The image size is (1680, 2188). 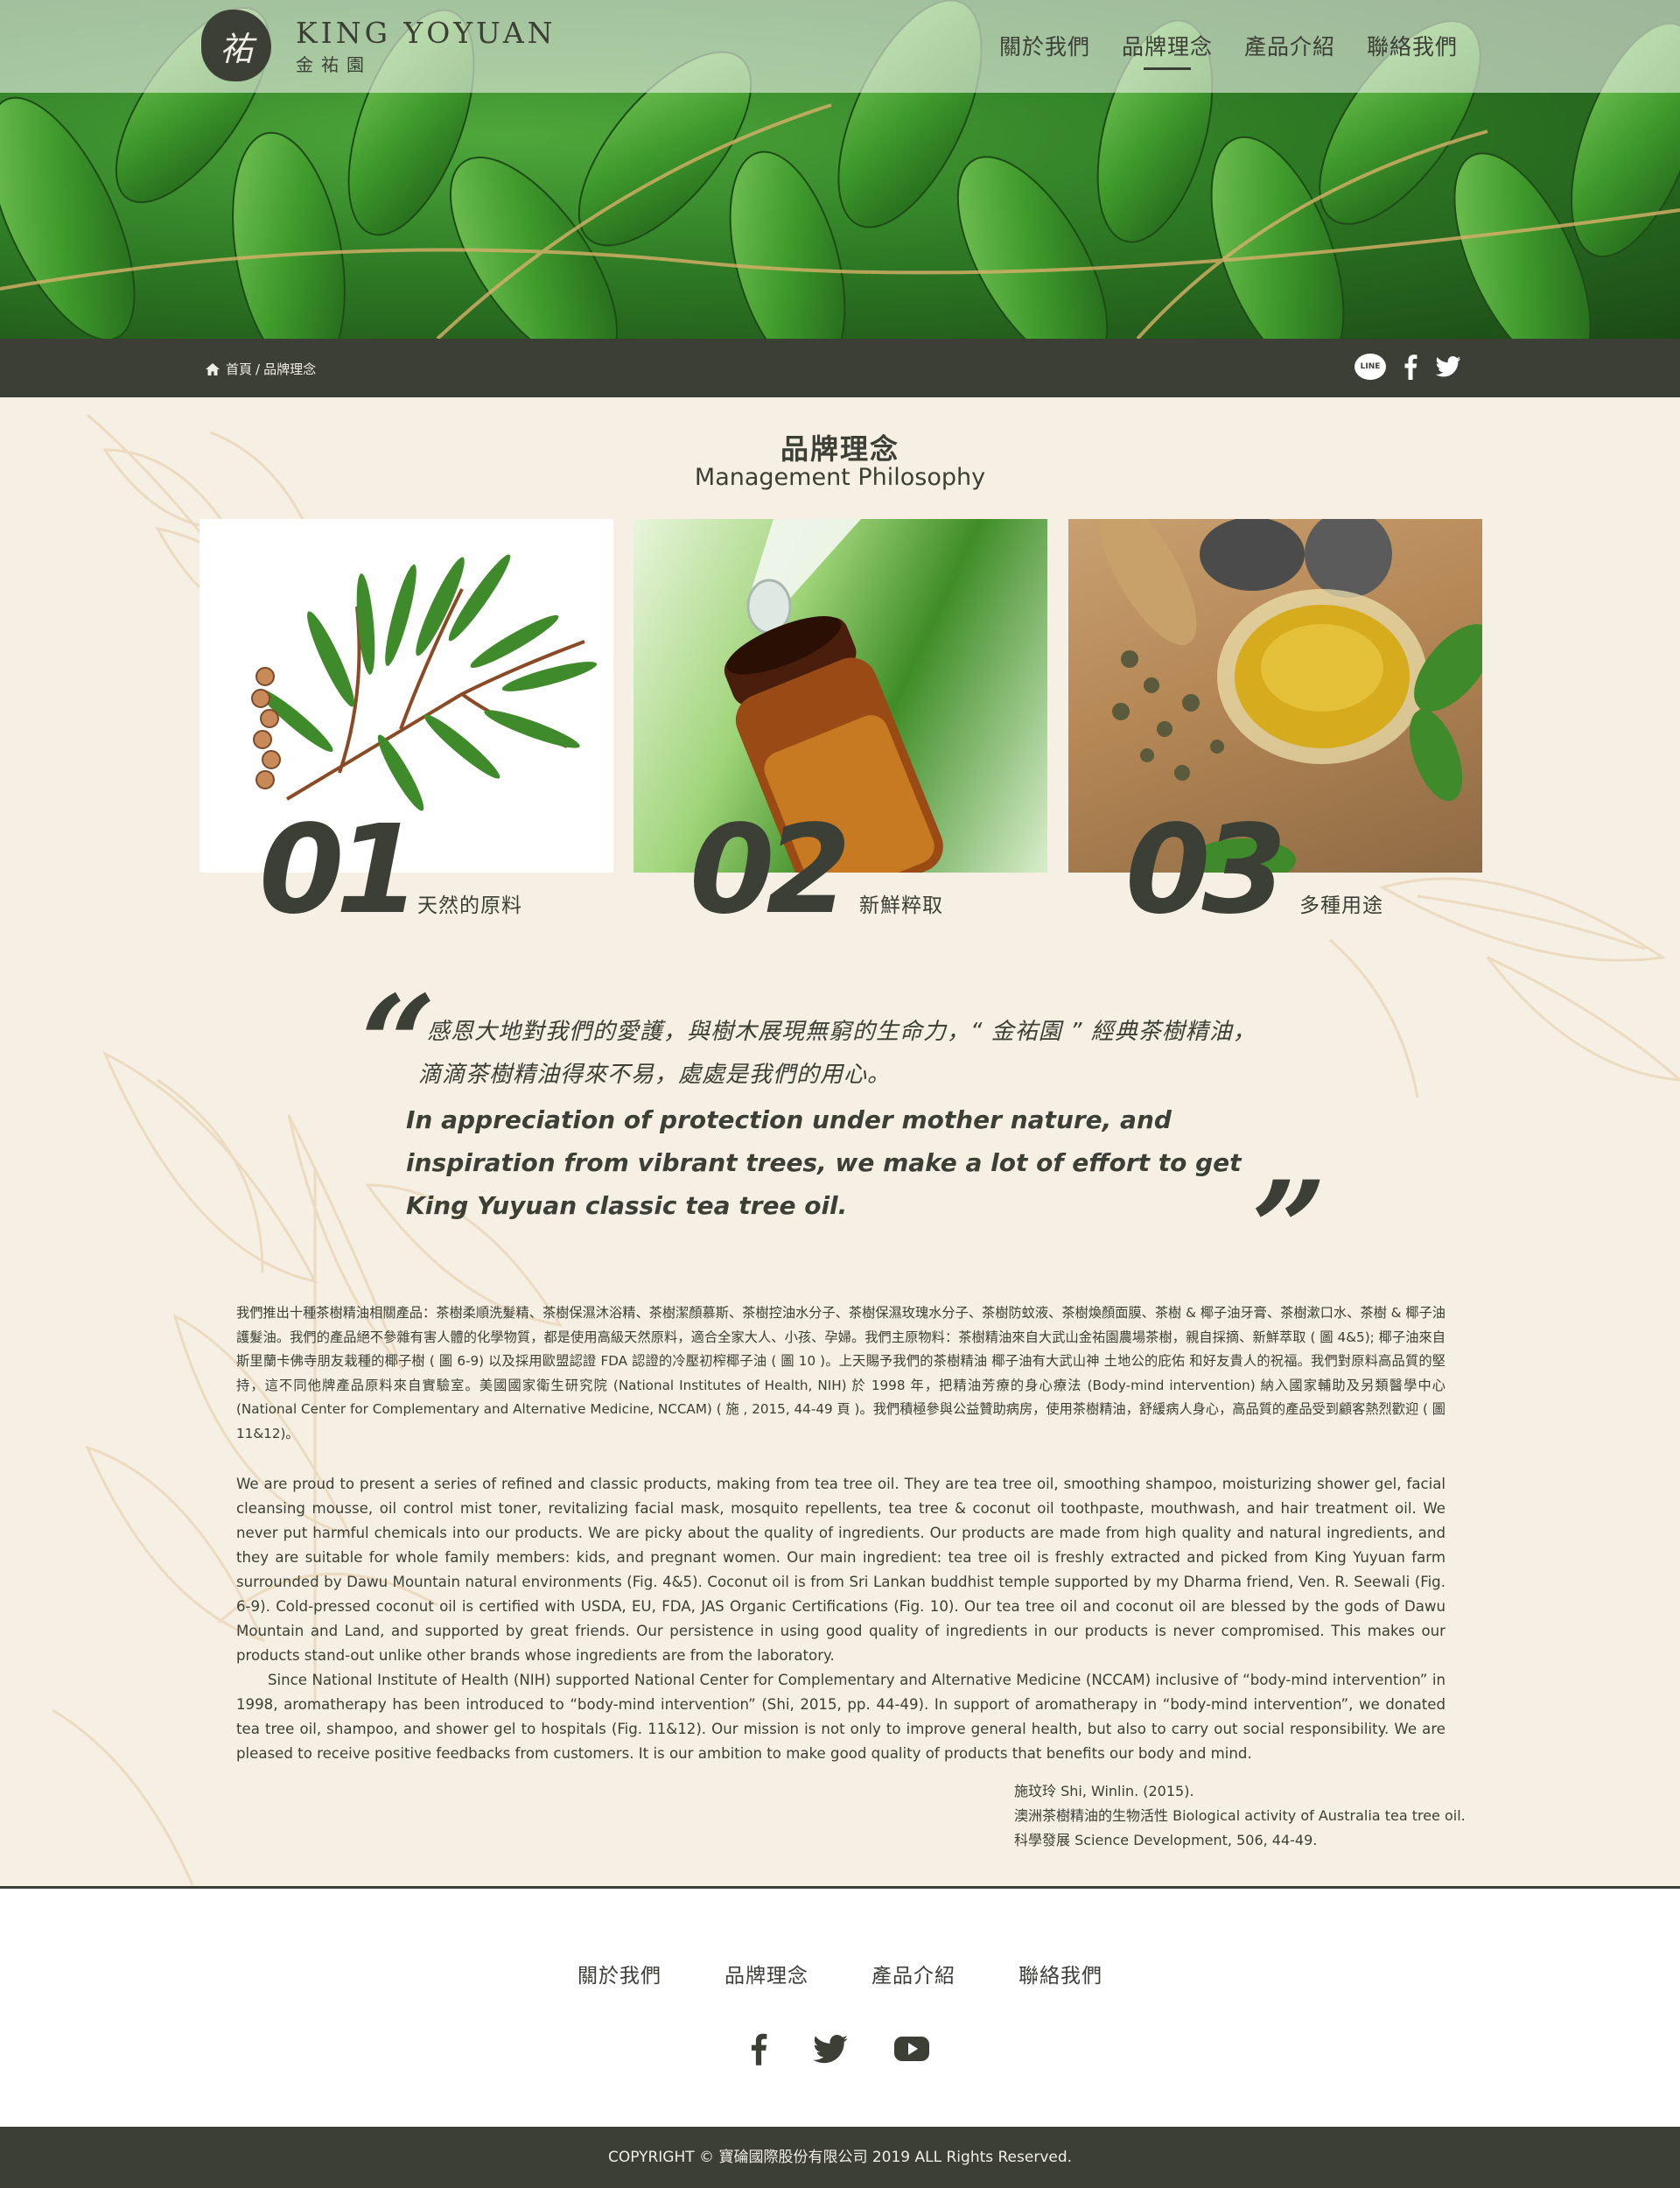 I want to click on logo-name-en: KING YOYUAN, so click(x=426, y=32).